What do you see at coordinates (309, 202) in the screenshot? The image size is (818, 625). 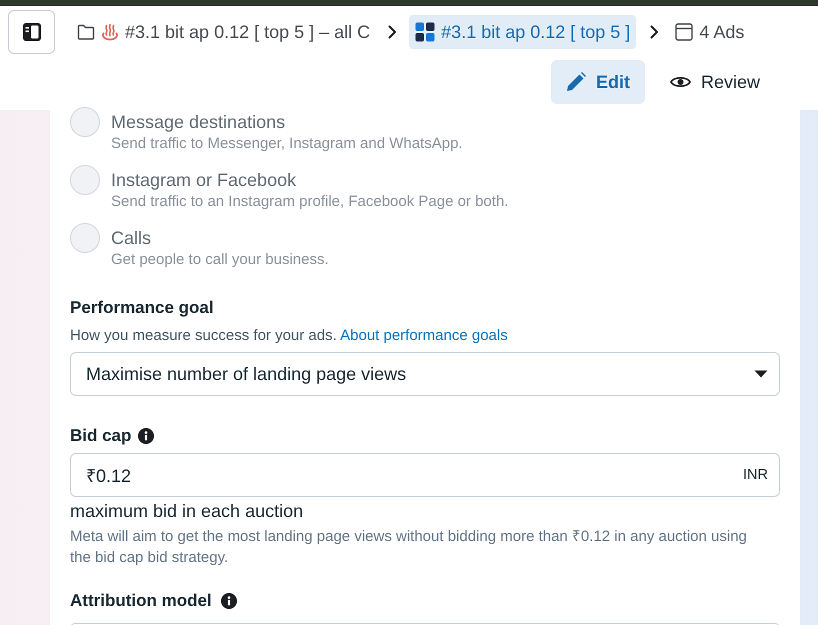 I see `option-description: Send traffic to an Instagram profile, Facebook Page or both.` at bounding box center [309, 202].